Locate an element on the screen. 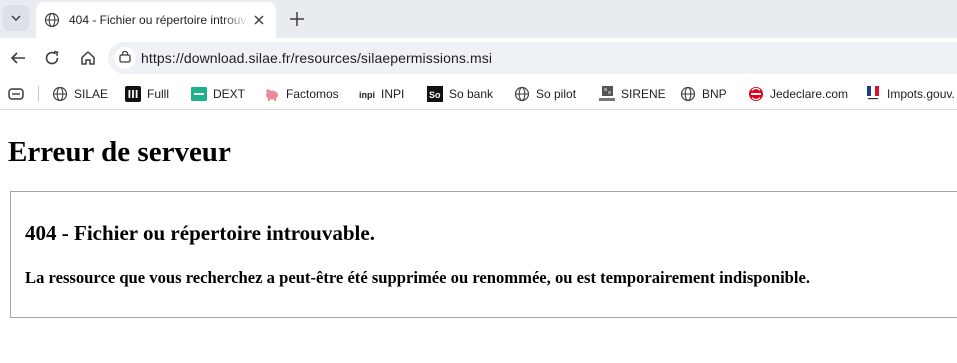 Image resolution: width=957 pixels, height=363 pixels. site-info-button is located at coordinates (125, 58).